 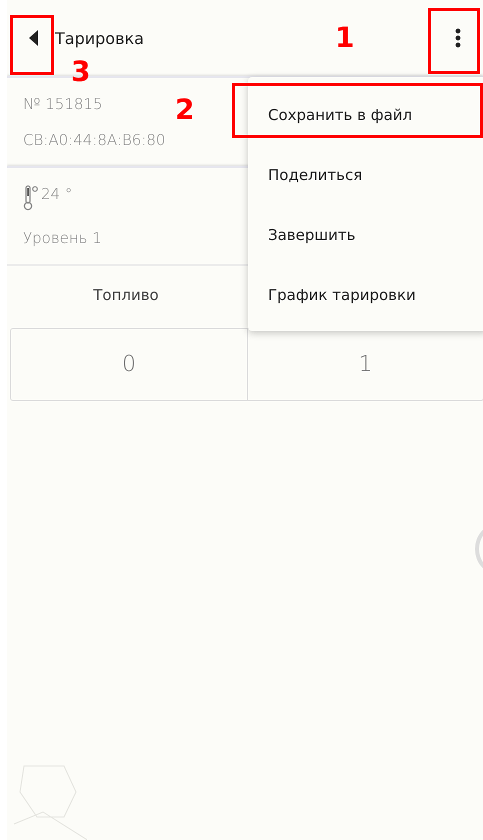 I want to click on menu-item: Поделиться, so click(x=365, y=175).